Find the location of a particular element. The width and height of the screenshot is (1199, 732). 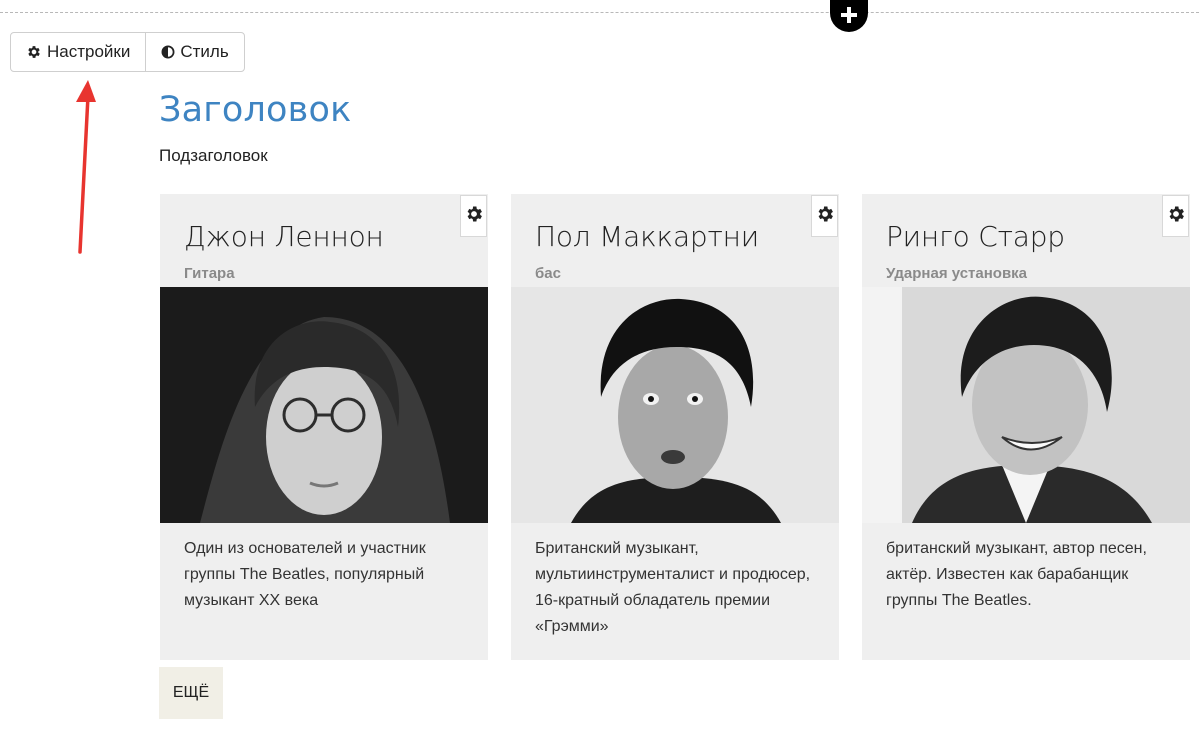

block-toolbar: Настройки Стиль is located at coordinates (127, 52).